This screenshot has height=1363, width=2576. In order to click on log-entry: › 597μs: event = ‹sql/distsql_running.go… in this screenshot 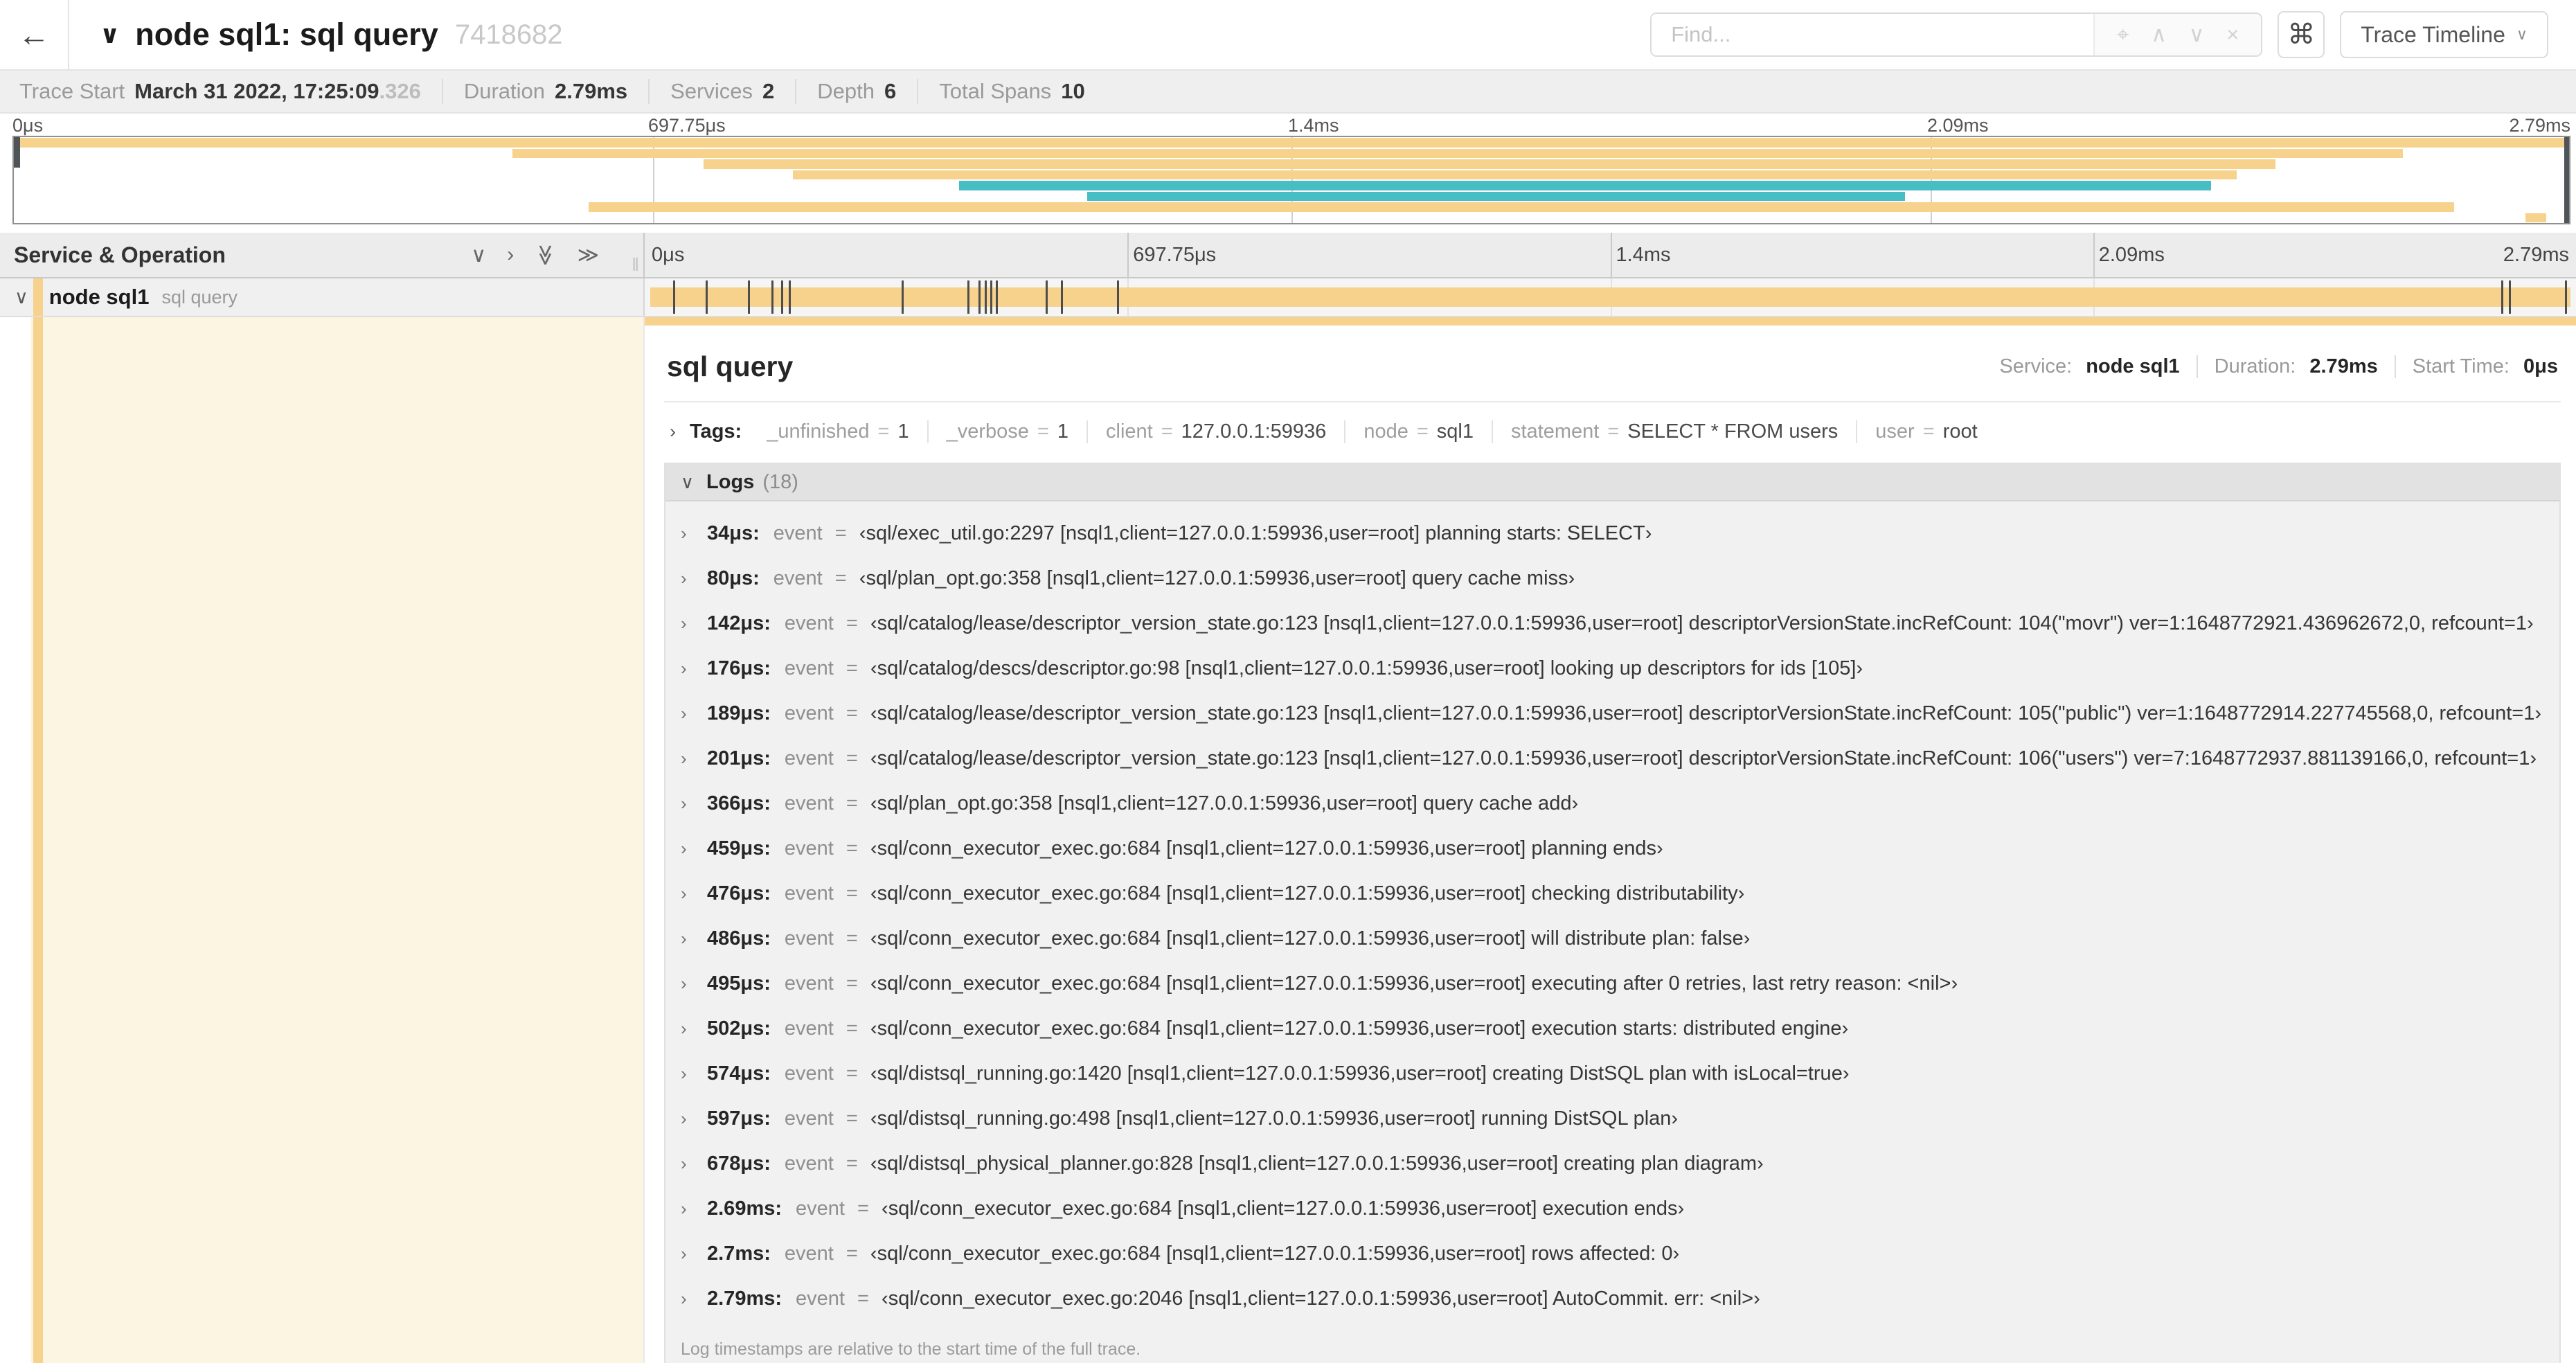, I will do `click(1612, 1118)`.